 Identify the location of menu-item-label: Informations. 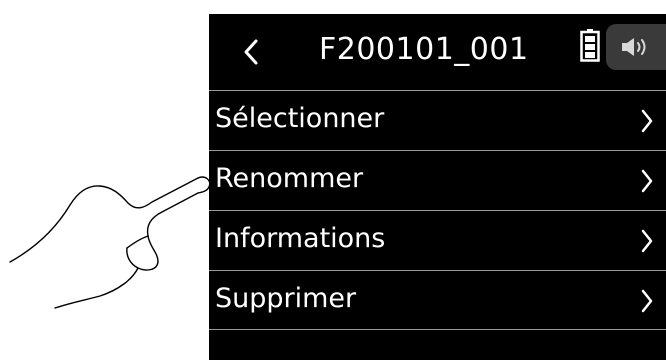
(300, 238).